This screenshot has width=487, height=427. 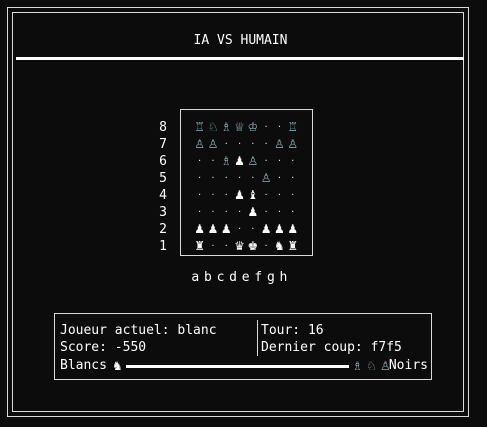 I want to click on empty-square-d7: ·, so click(x=239, y=144).